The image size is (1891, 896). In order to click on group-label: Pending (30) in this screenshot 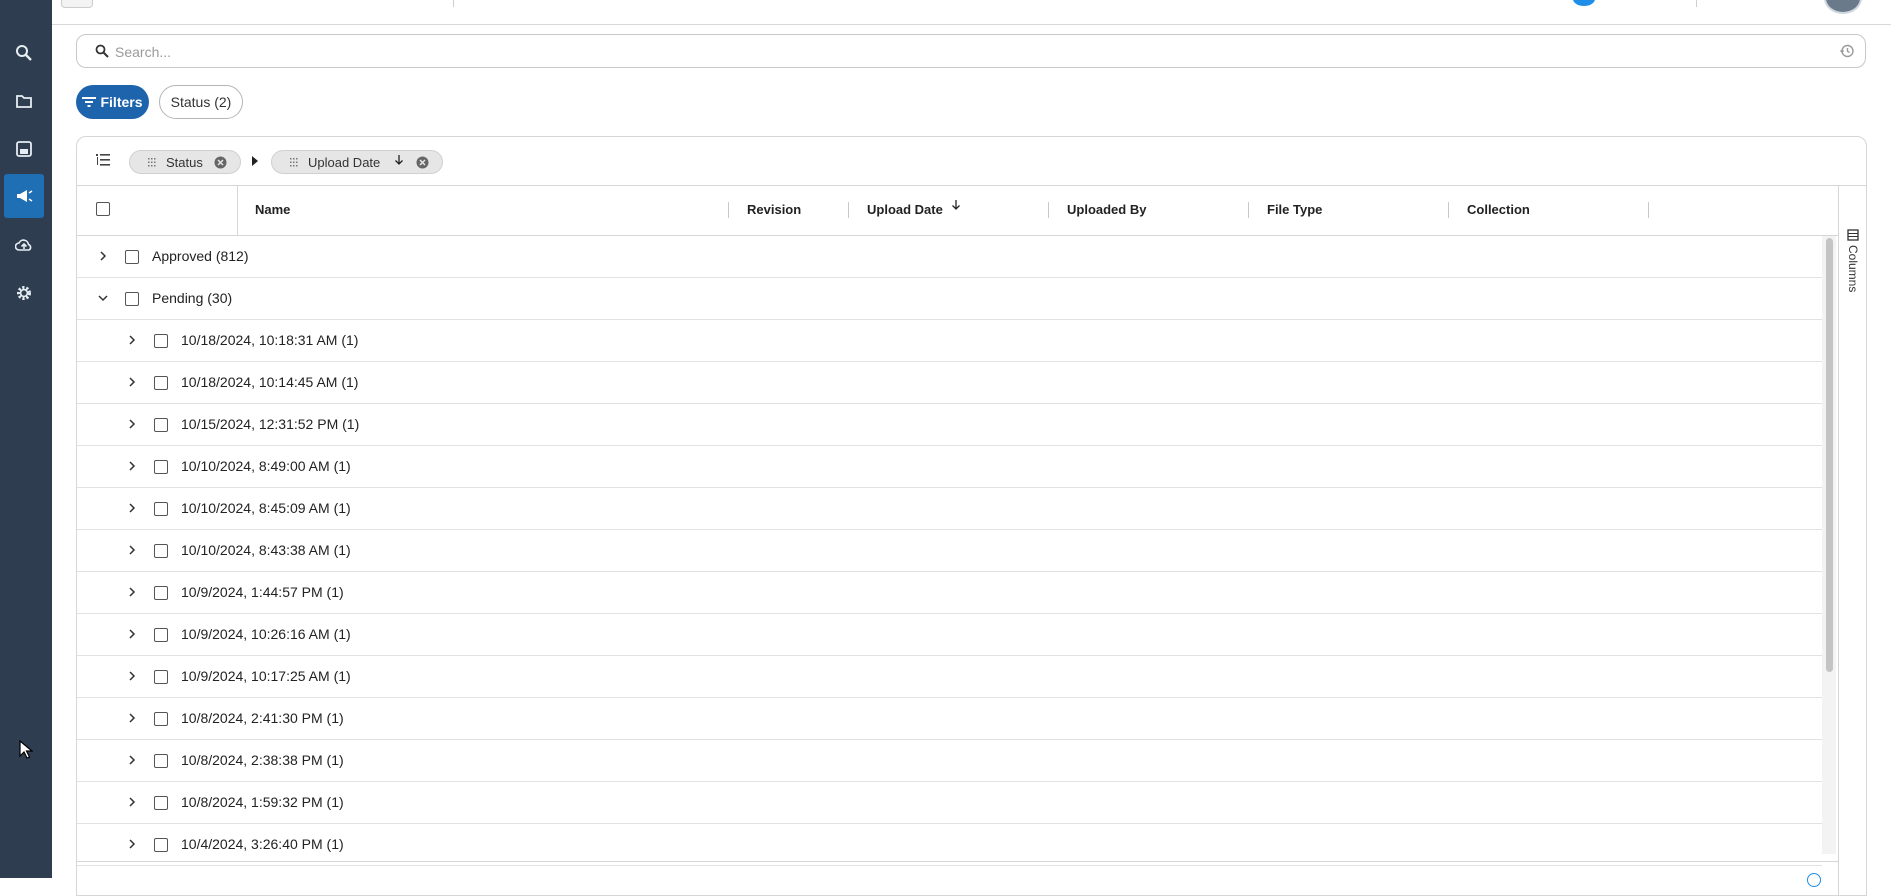, I will do `click(192, 298)`.